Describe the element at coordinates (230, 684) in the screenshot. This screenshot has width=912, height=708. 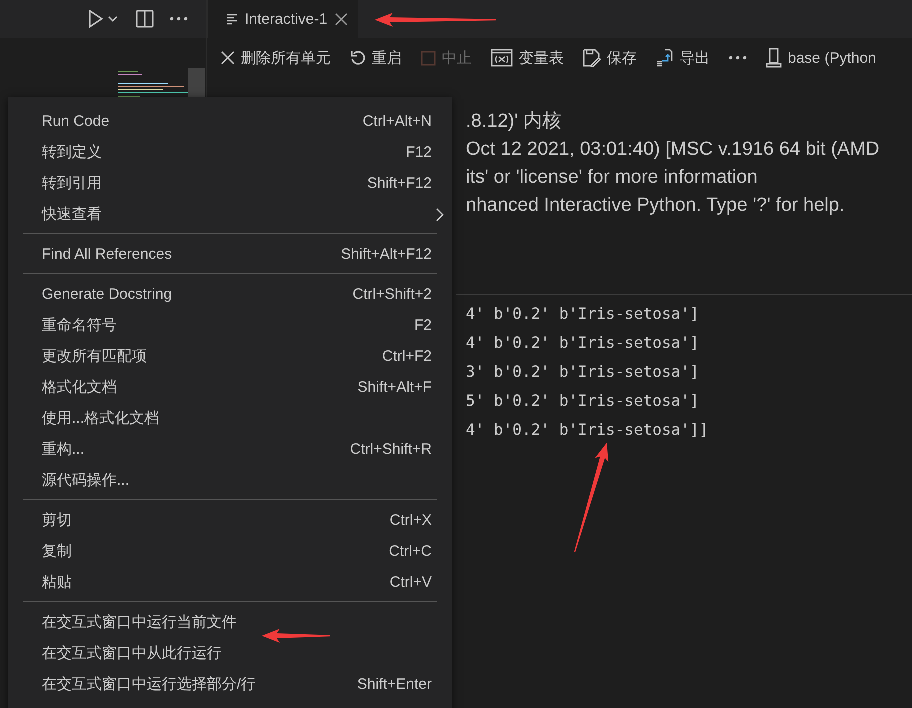
I see `menu-item: 在交互式窗口中运行选择部分/行 Shift+Enter` at that location.